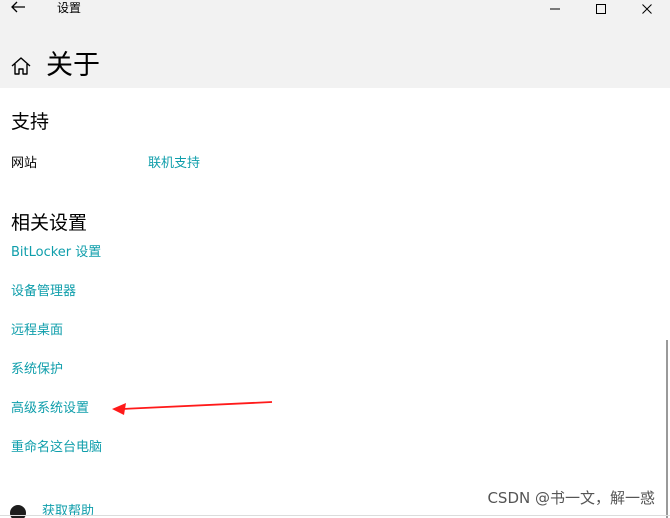  I want to click on close-button, so click(647, 9).